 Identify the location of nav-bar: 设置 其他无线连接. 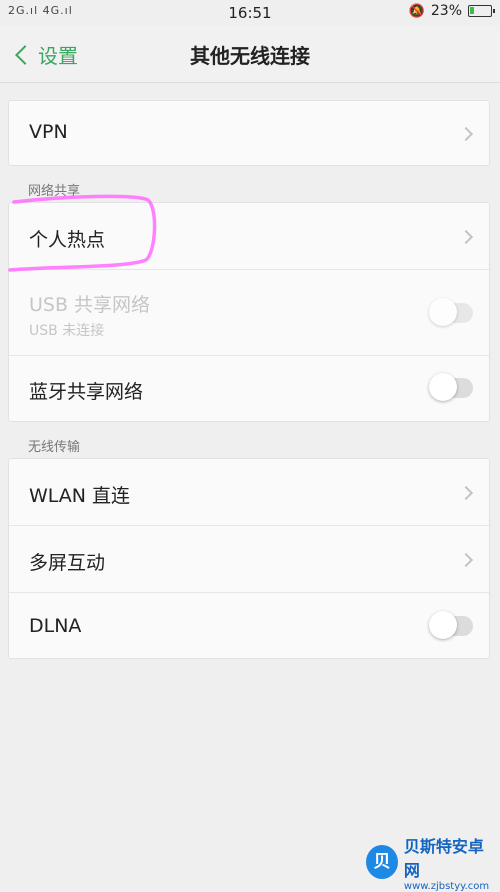
(250, 54).